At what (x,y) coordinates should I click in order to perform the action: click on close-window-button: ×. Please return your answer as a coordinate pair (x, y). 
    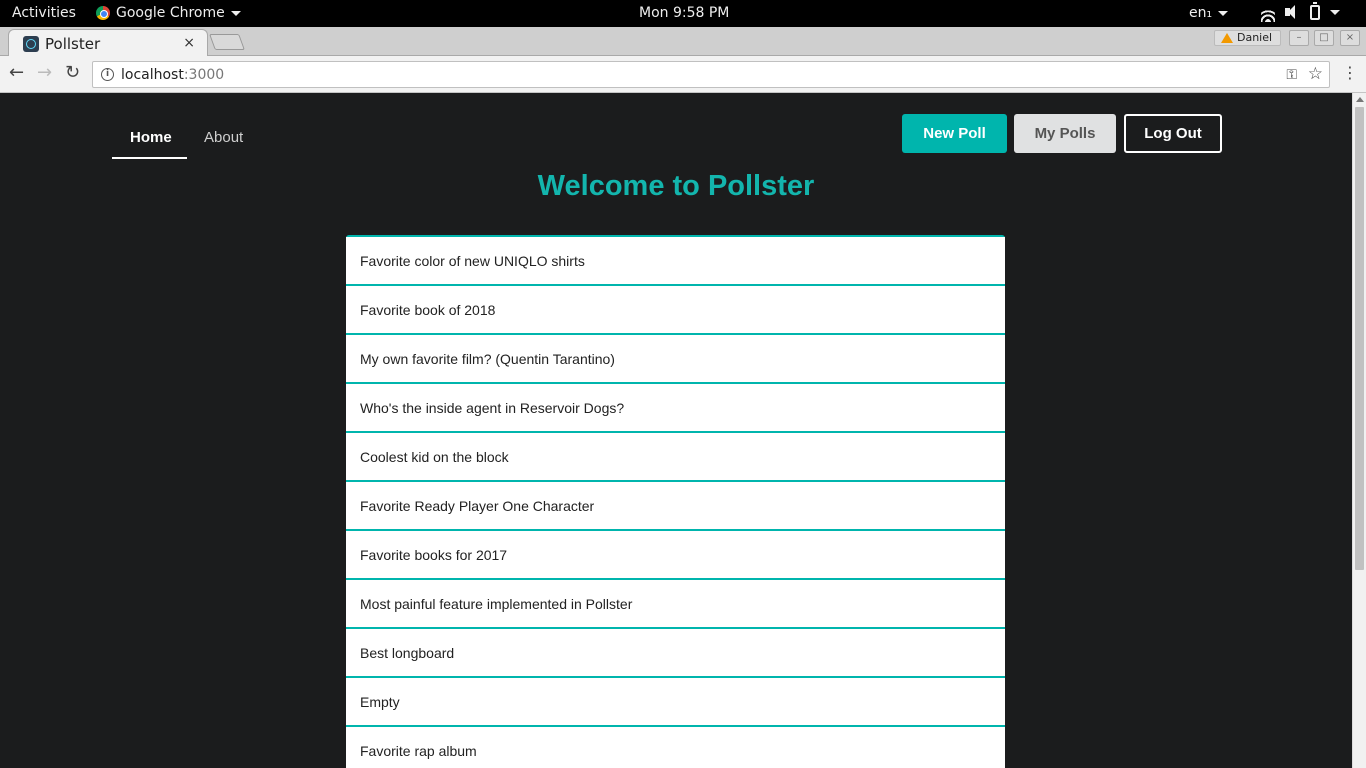
    Looking at the image, I should click on (1350, 38).